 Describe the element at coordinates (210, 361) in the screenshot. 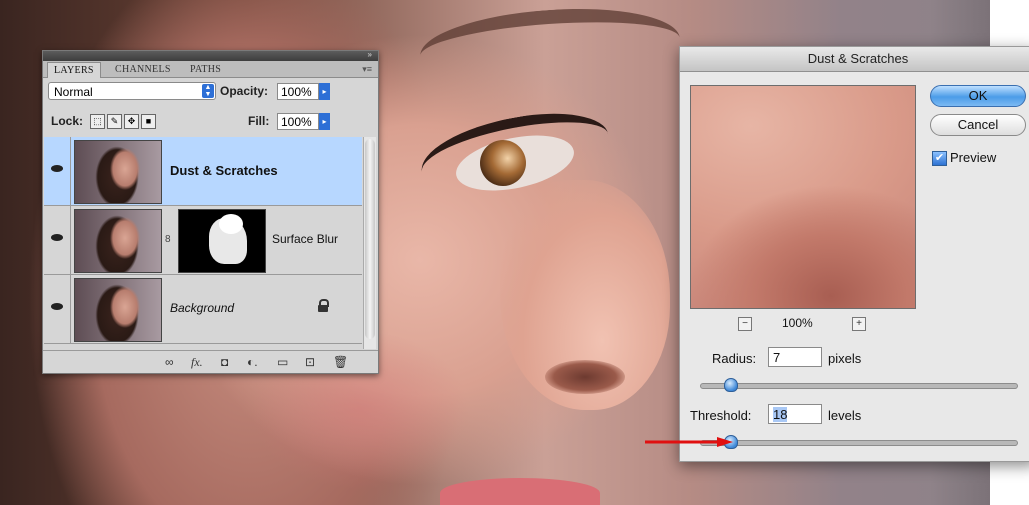

I see `layers-footer: ∞ fx. ◘ ◐. ▭ ⊡ 🗑` at that location.